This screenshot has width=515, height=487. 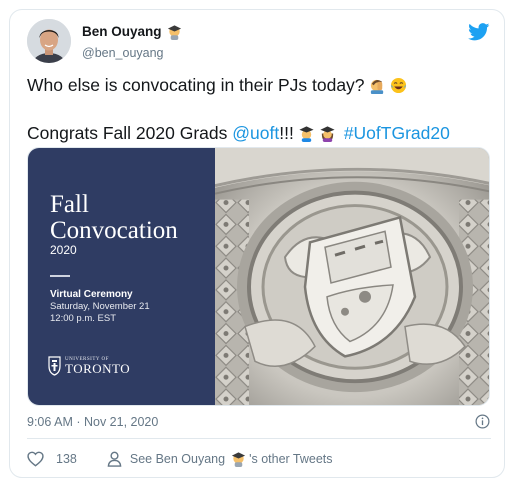 I want to click on media-date: Saturday, November 21, so click(x=100, y=306).